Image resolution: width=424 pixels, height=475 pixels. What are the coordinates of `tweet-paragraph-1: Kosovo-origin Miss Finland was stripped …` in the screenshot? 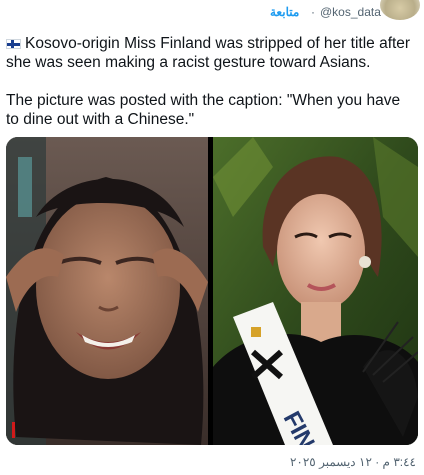 It's located at (211, 53).